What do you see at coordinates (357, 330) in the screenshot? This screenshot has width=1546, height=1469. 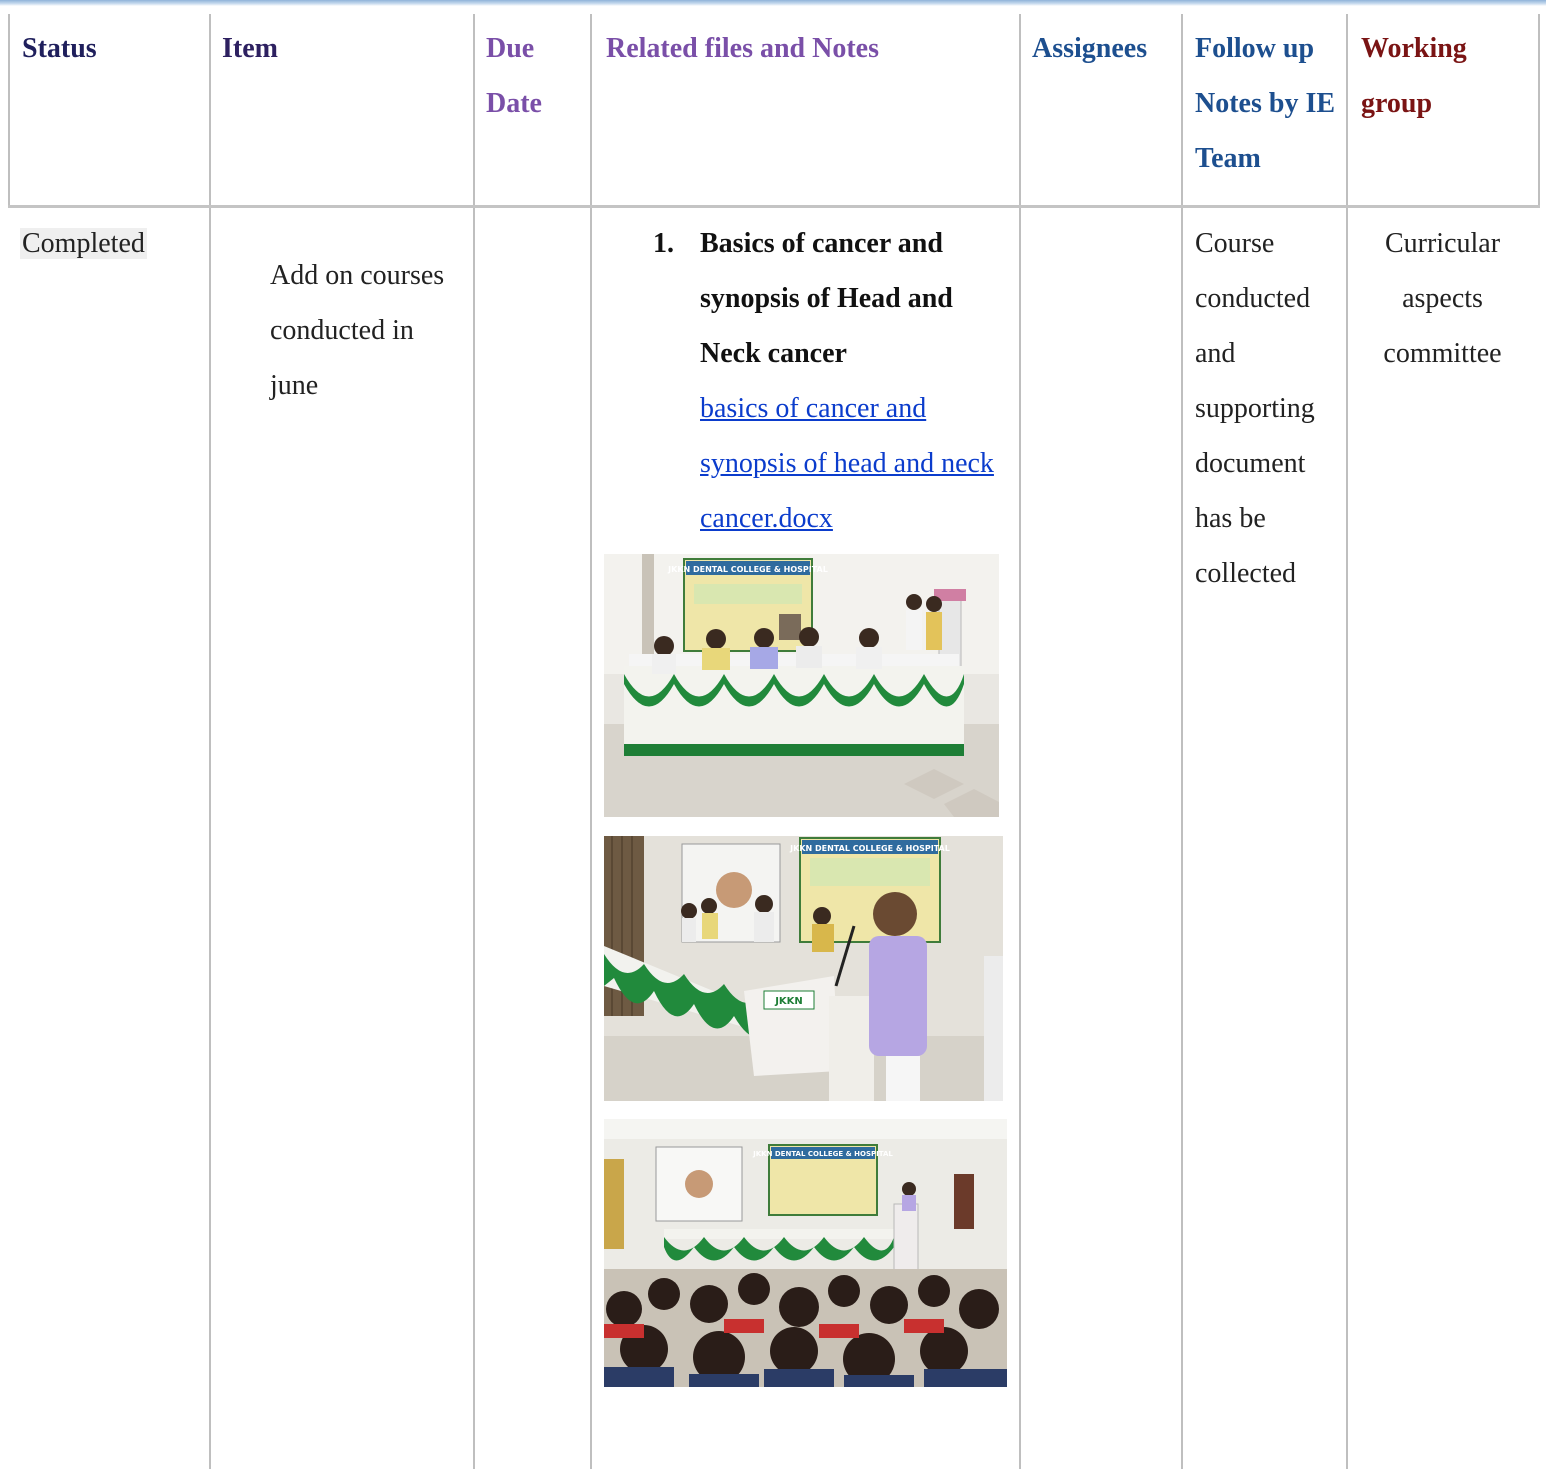 I see `item-cell: Add on courses conducted in june` at bounding box center [357, 330].